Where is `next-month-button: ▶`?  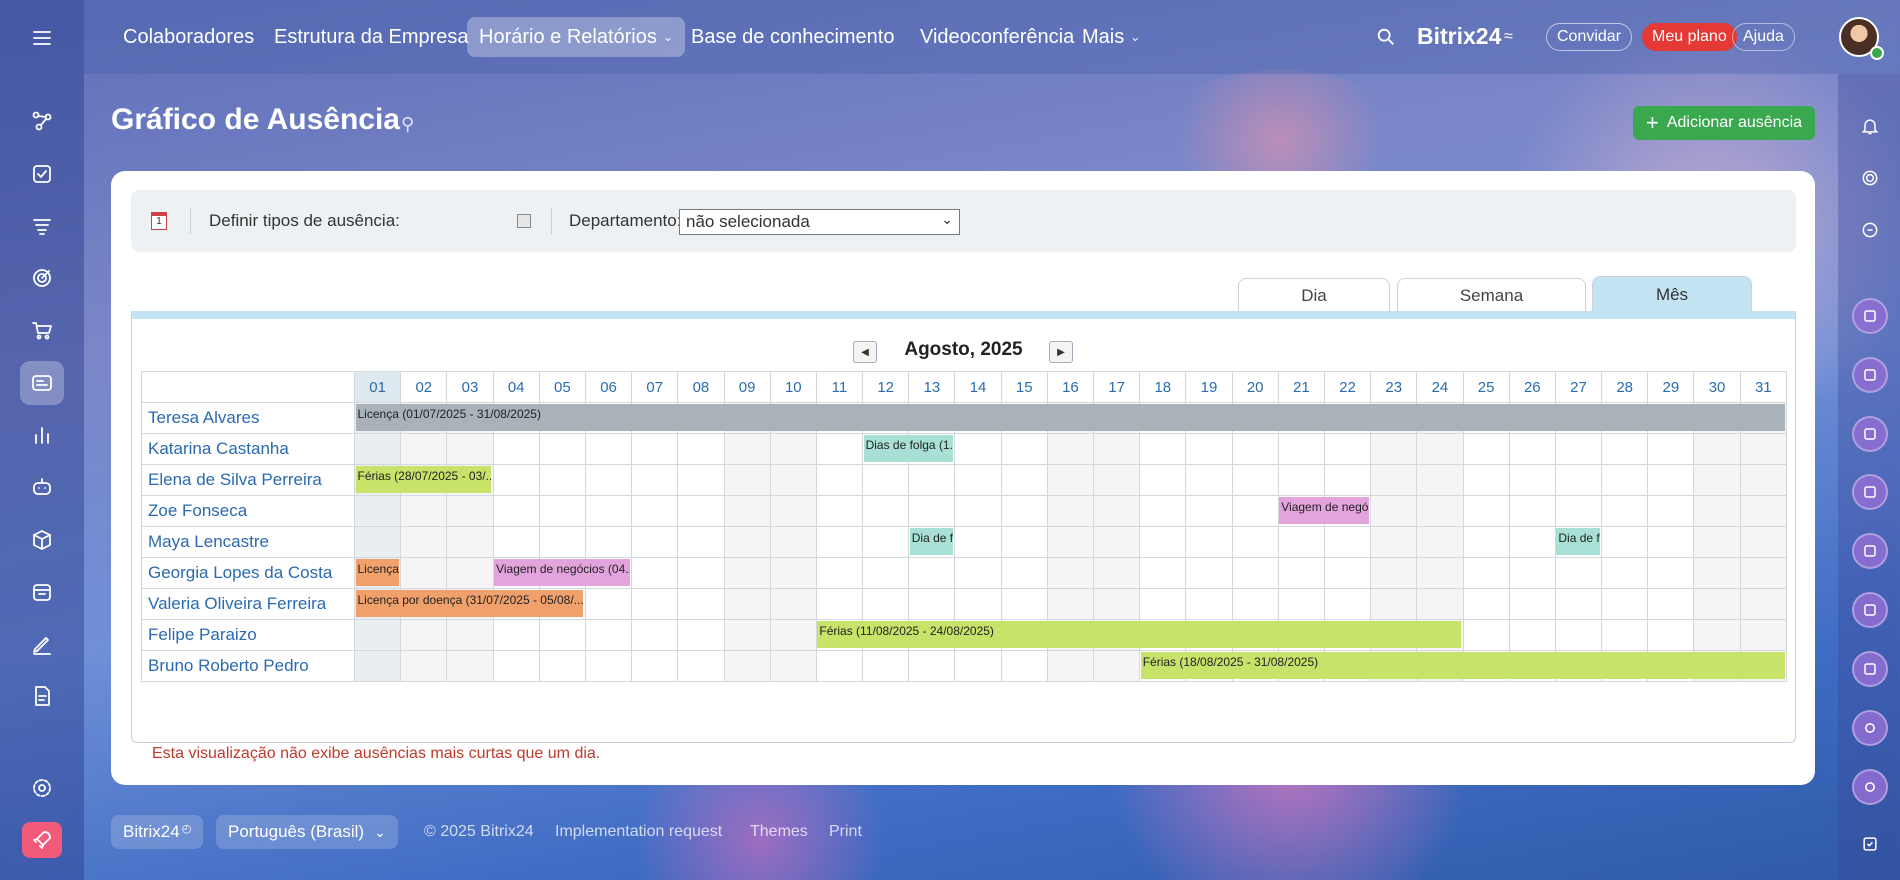 next-month-button: ▶ is located at coordinates (1061, 352).